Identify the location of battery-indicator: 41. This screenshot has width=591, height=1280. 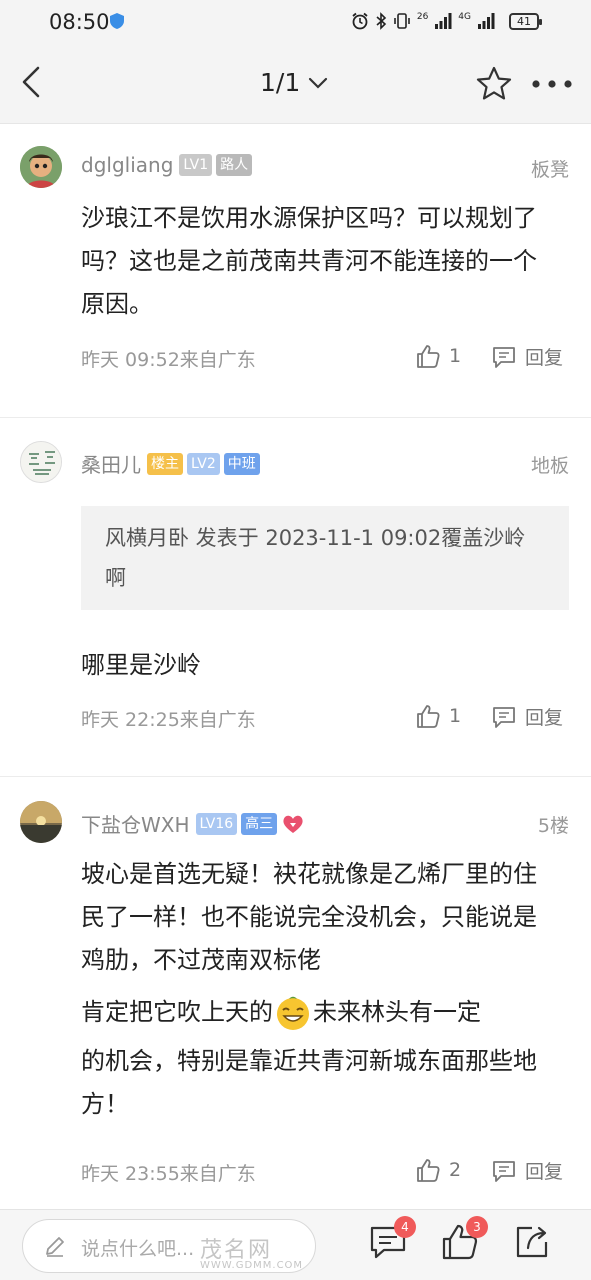
(525, 21).